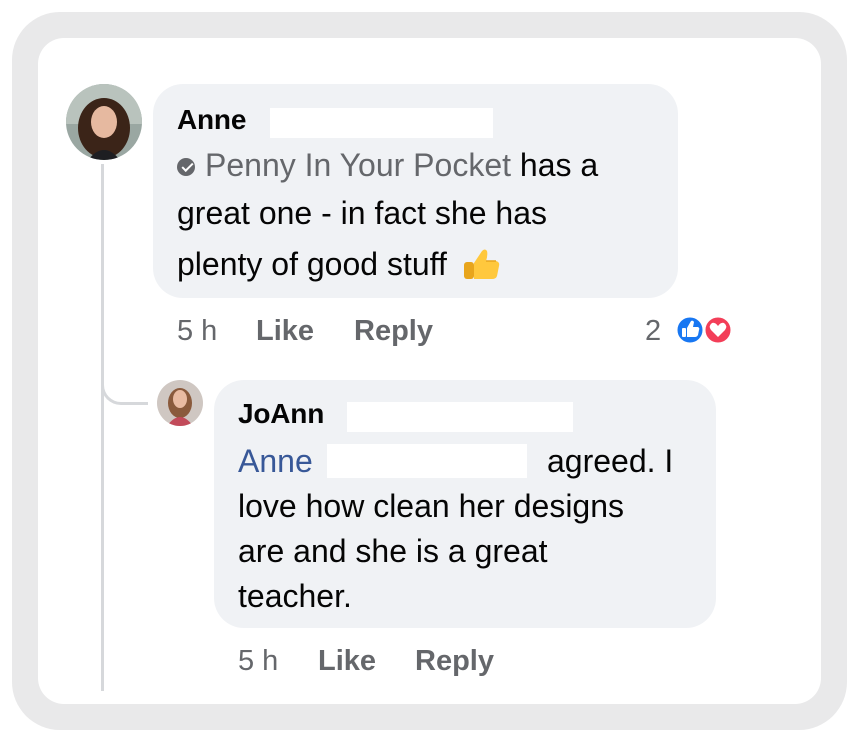 The width and height of the screenshot is (859, 742). I want to click on like-icon, so click(690, 330).